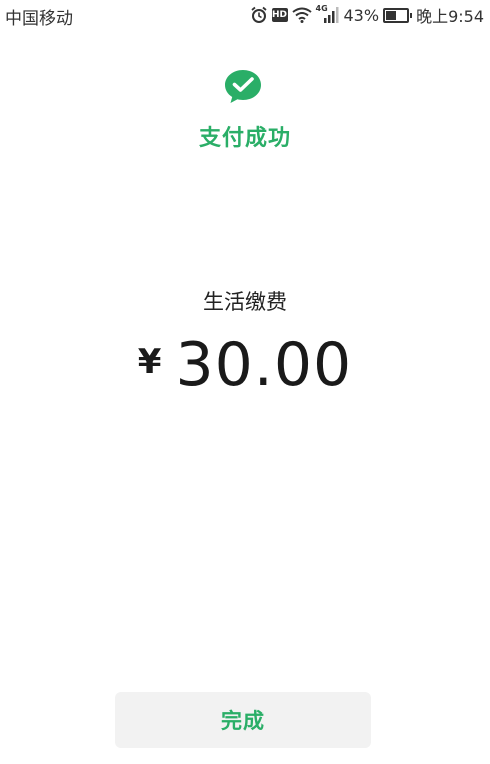  What do you see at coordinates (264, 365) in the screenshot?
I see `amount-value: 30.00` at bounding box center [264, 365].